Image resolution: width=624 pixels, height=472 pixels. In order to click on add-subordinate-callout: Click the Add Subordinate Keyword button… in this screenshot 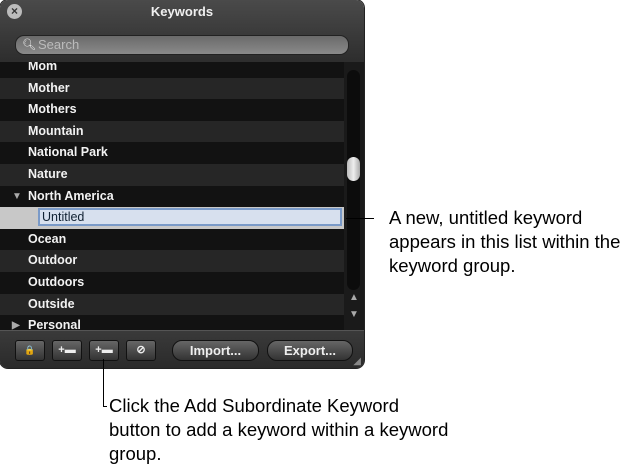, I will do `click(279, 429)`.